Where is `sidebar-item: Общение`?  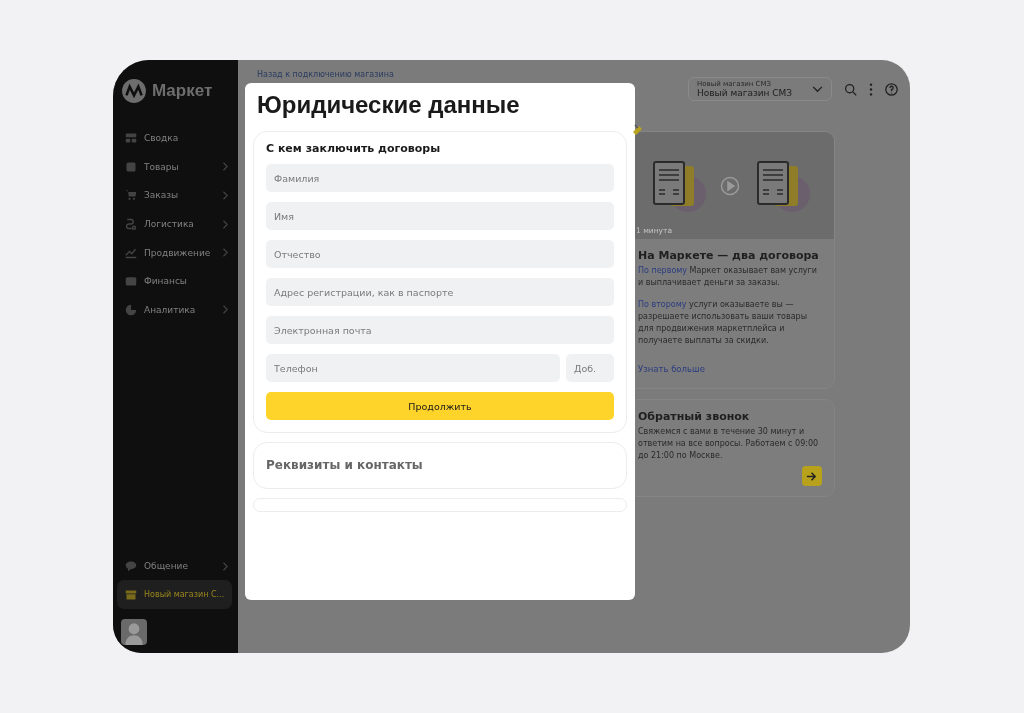
sidebar-item: Общение is located at coordinates (174, 566).